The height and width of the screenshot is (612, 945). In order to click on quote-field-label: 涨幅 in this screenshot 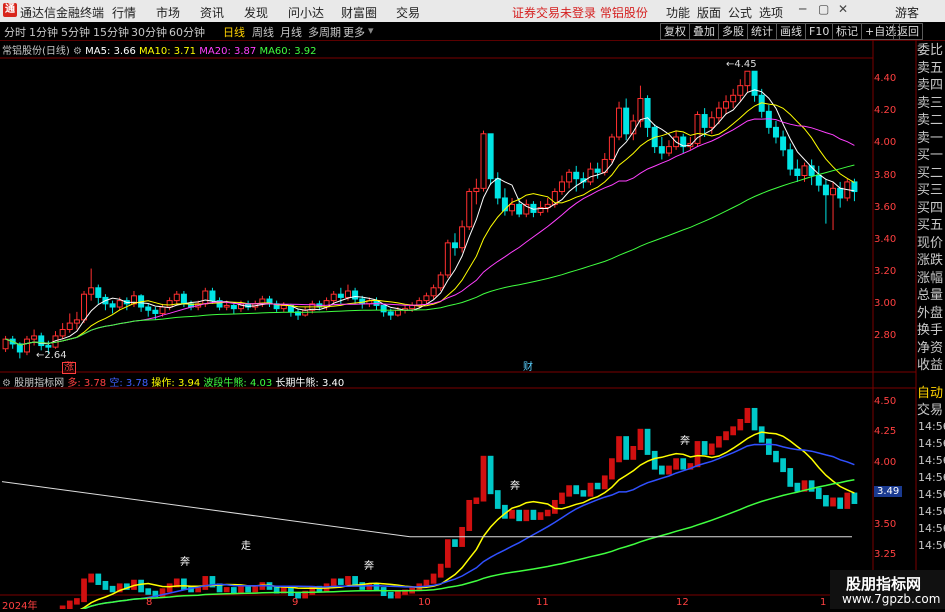, I will do `click(930, 278)`.